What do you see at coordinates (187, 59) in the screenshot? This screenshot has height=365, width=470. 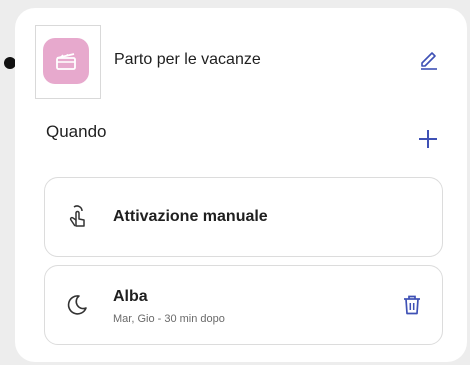 I see `routine-title: Parto per le vacanze` at bounding box center [187, 59].